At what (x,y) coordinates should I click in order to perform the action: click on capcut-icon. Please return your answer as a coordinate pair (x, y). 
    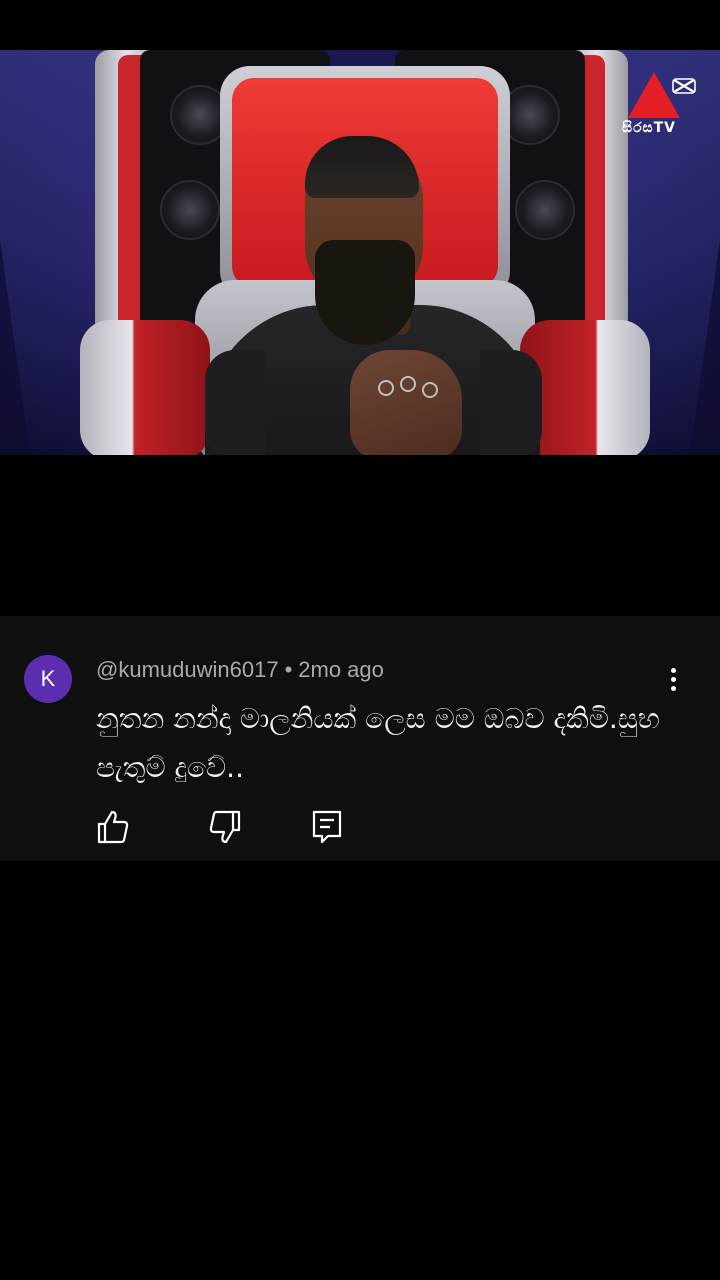
    Looking at the image, I should click on (684, 86).